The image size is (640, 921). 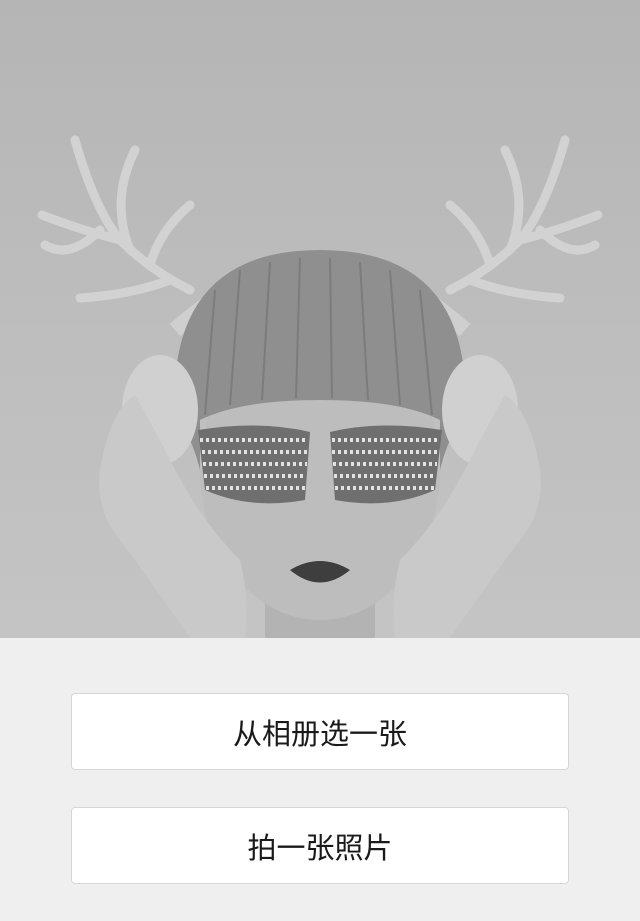 What do you see at coordinates (320, 731) in the screenshot?
I see `choose-from-album-button: 从相册选一张` at bounding box center [320, 731].